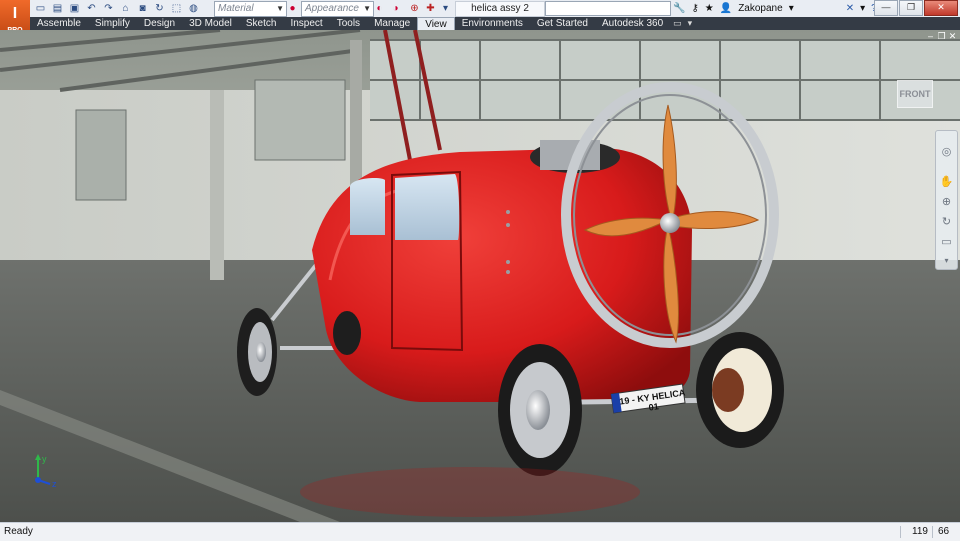  I want to click on undo-icon: ↶, so click(91, 8).